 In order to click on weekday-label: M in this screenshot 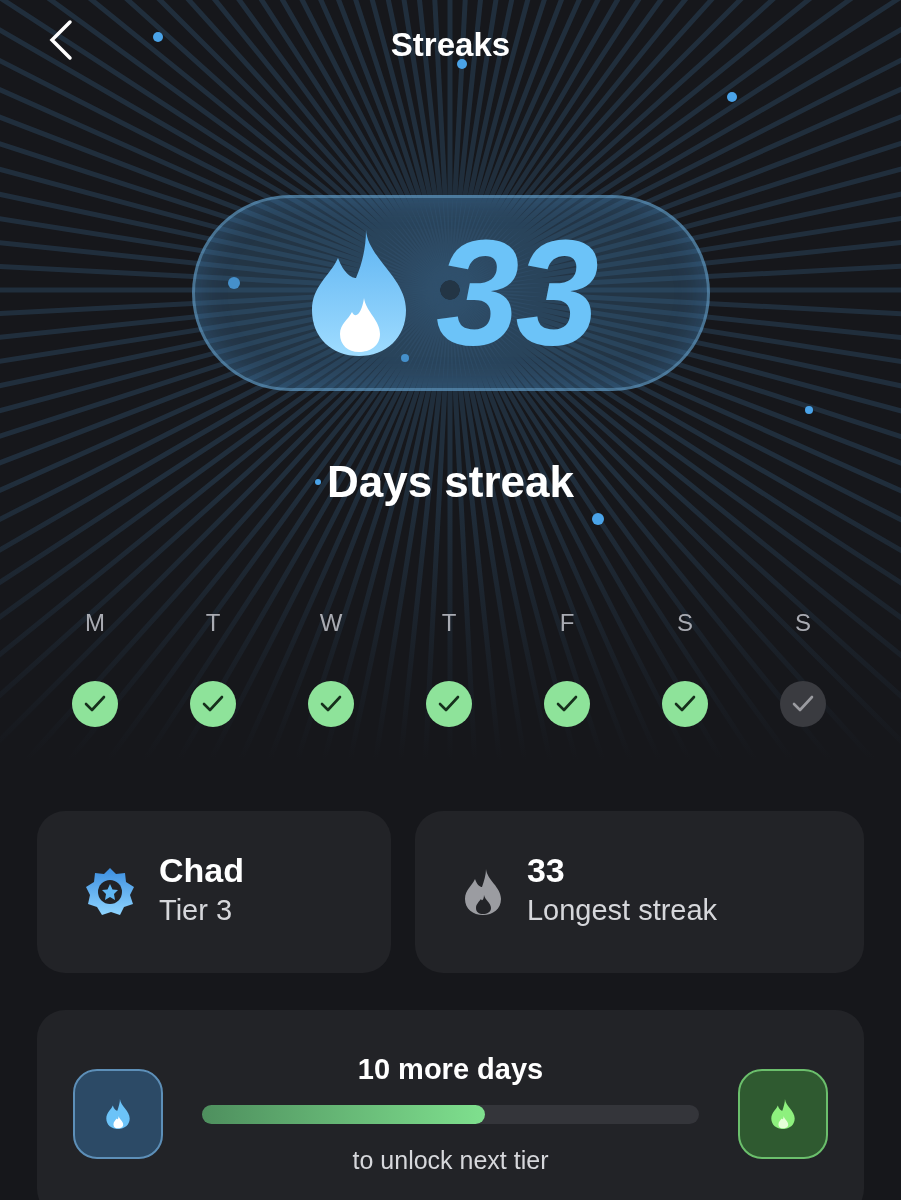, I will do `click(95, 623)`.